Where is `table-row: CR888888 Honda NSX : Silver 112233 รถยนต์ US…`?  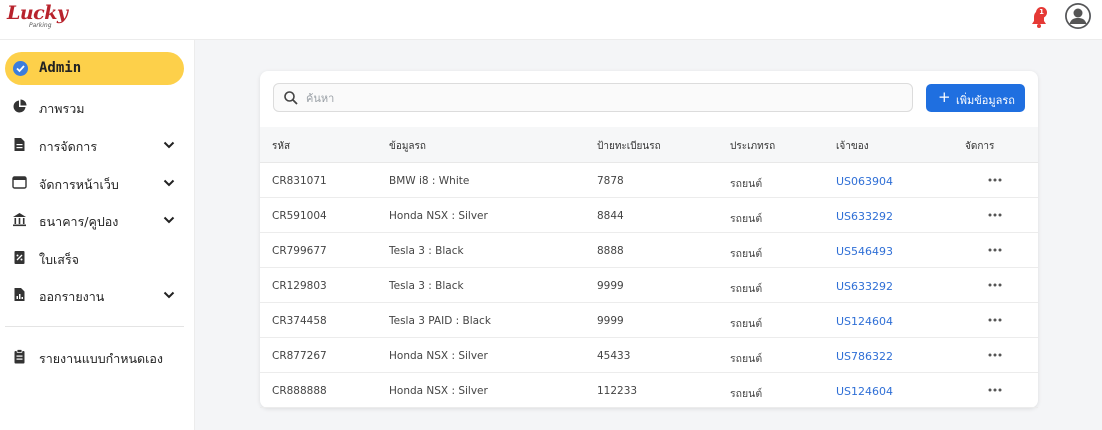
table-row: CR888888 Honda NSX : Silver 112233 รถยนต์ US… is located at coordinates (649, 390).